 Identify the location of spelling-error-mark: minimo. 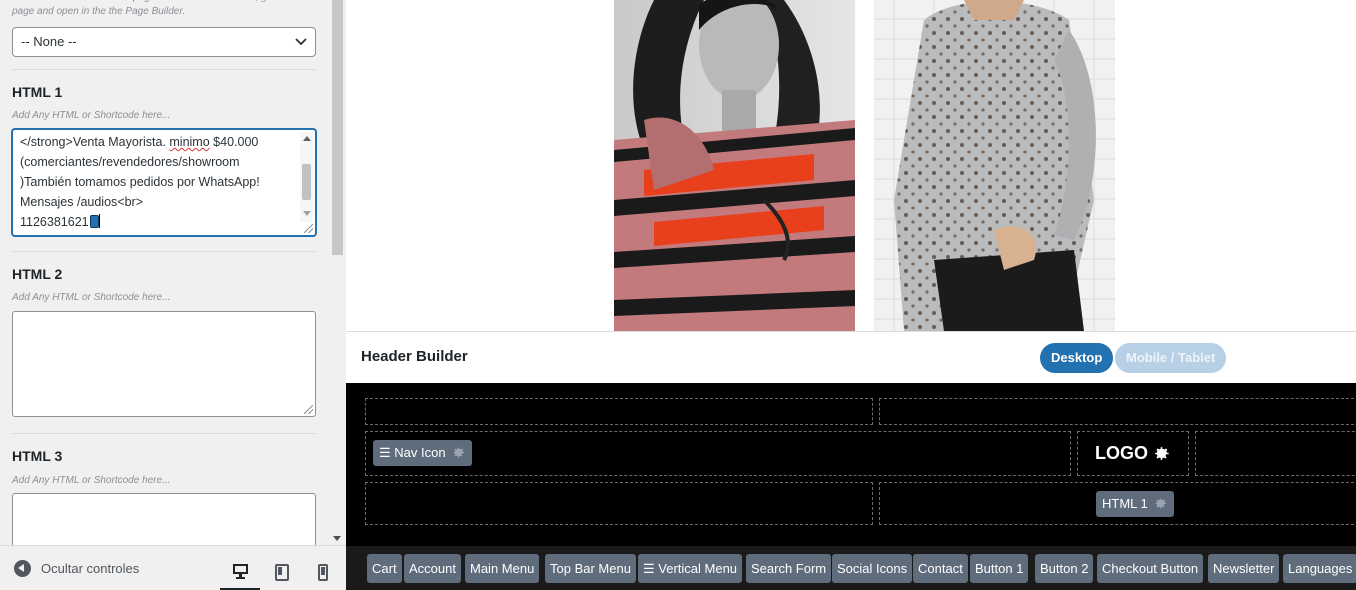
(189, 142).